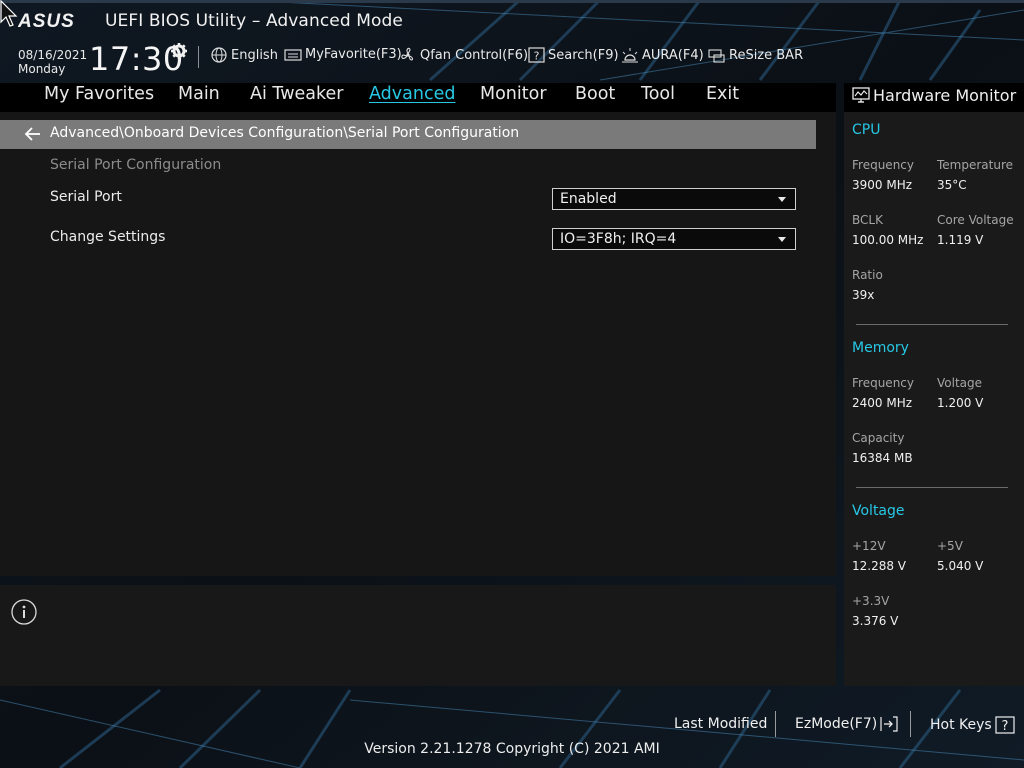 Image resolution: width=1024 pixels, height=768 pixels. I want to click on exit-to-ezmode-icon, so click(889, 724).